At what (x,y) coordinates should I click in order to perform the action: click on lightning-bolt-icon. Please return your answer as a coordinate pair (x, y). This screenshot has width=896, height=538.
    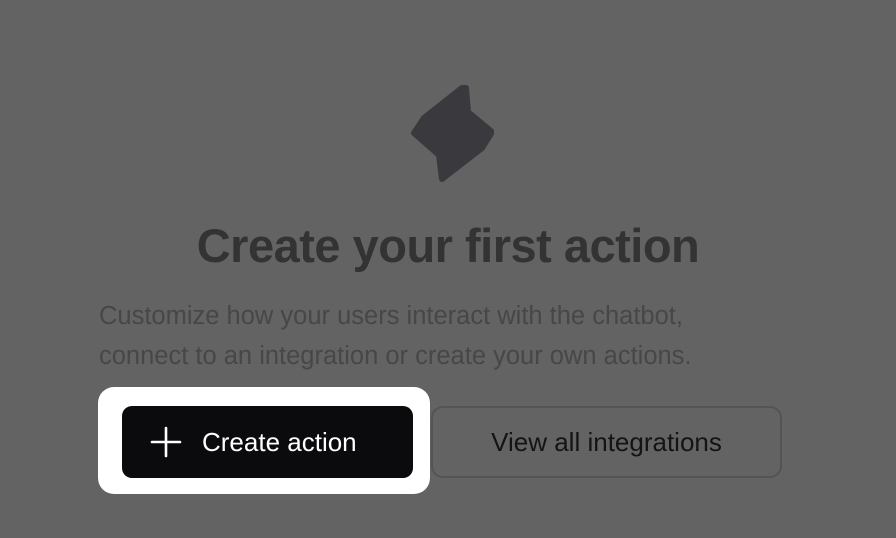
    Looking at the image, I should click on (452, 133).